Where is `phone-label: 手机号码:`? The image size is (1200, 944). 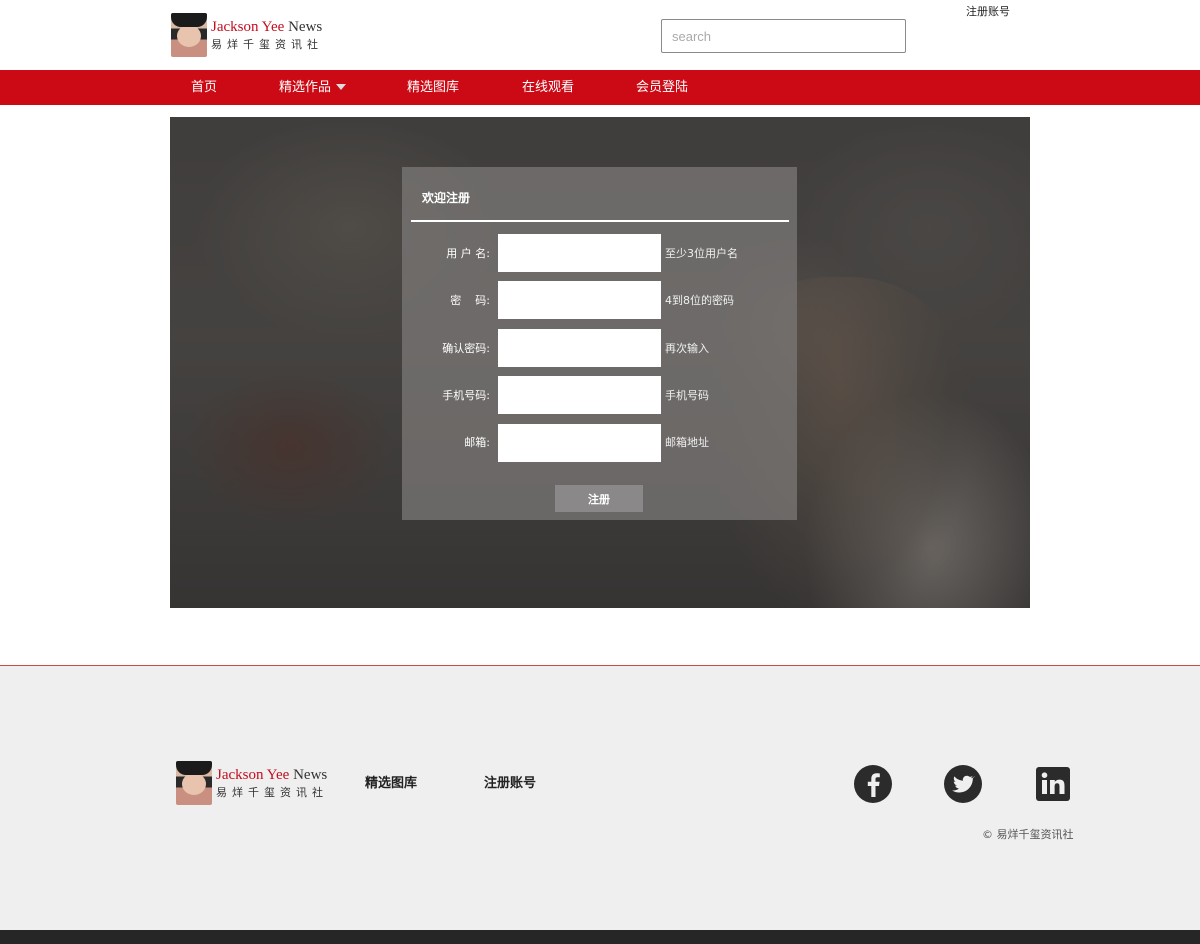
phone-label: 手机号码: is located at coordinates (466, 395).